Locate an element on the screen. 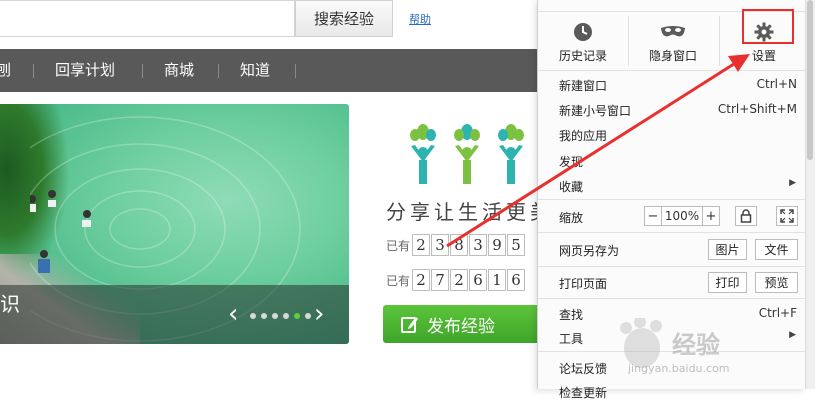 This screenshot has width=815, height=404. counter-digit: 9 is located at coordinates (497, 245).